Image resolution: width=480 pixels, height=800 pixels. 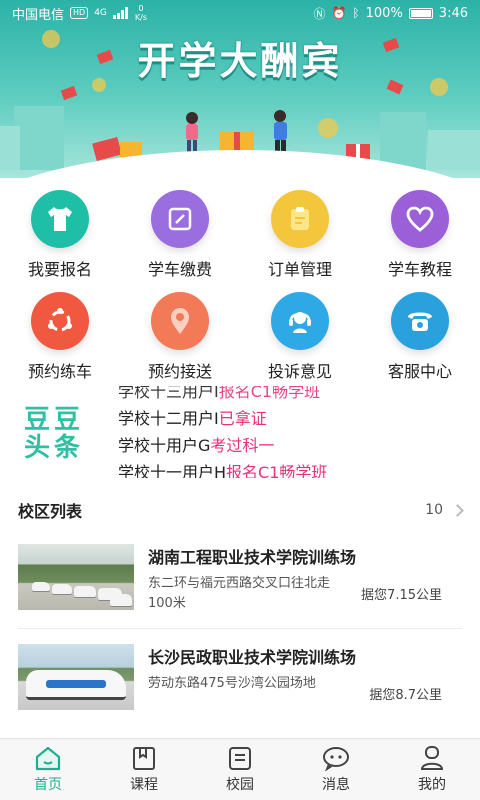 What do you see at coordinates (240, 758) in the screenshot?
I see `campus-icon` at bounding box center [240, 758].